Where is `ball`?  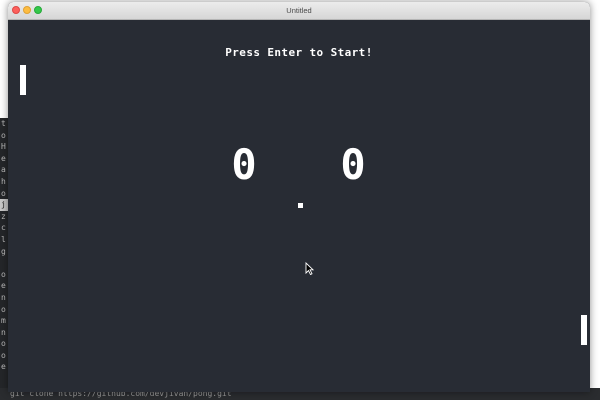
ball is located at coordinates (300, 205).